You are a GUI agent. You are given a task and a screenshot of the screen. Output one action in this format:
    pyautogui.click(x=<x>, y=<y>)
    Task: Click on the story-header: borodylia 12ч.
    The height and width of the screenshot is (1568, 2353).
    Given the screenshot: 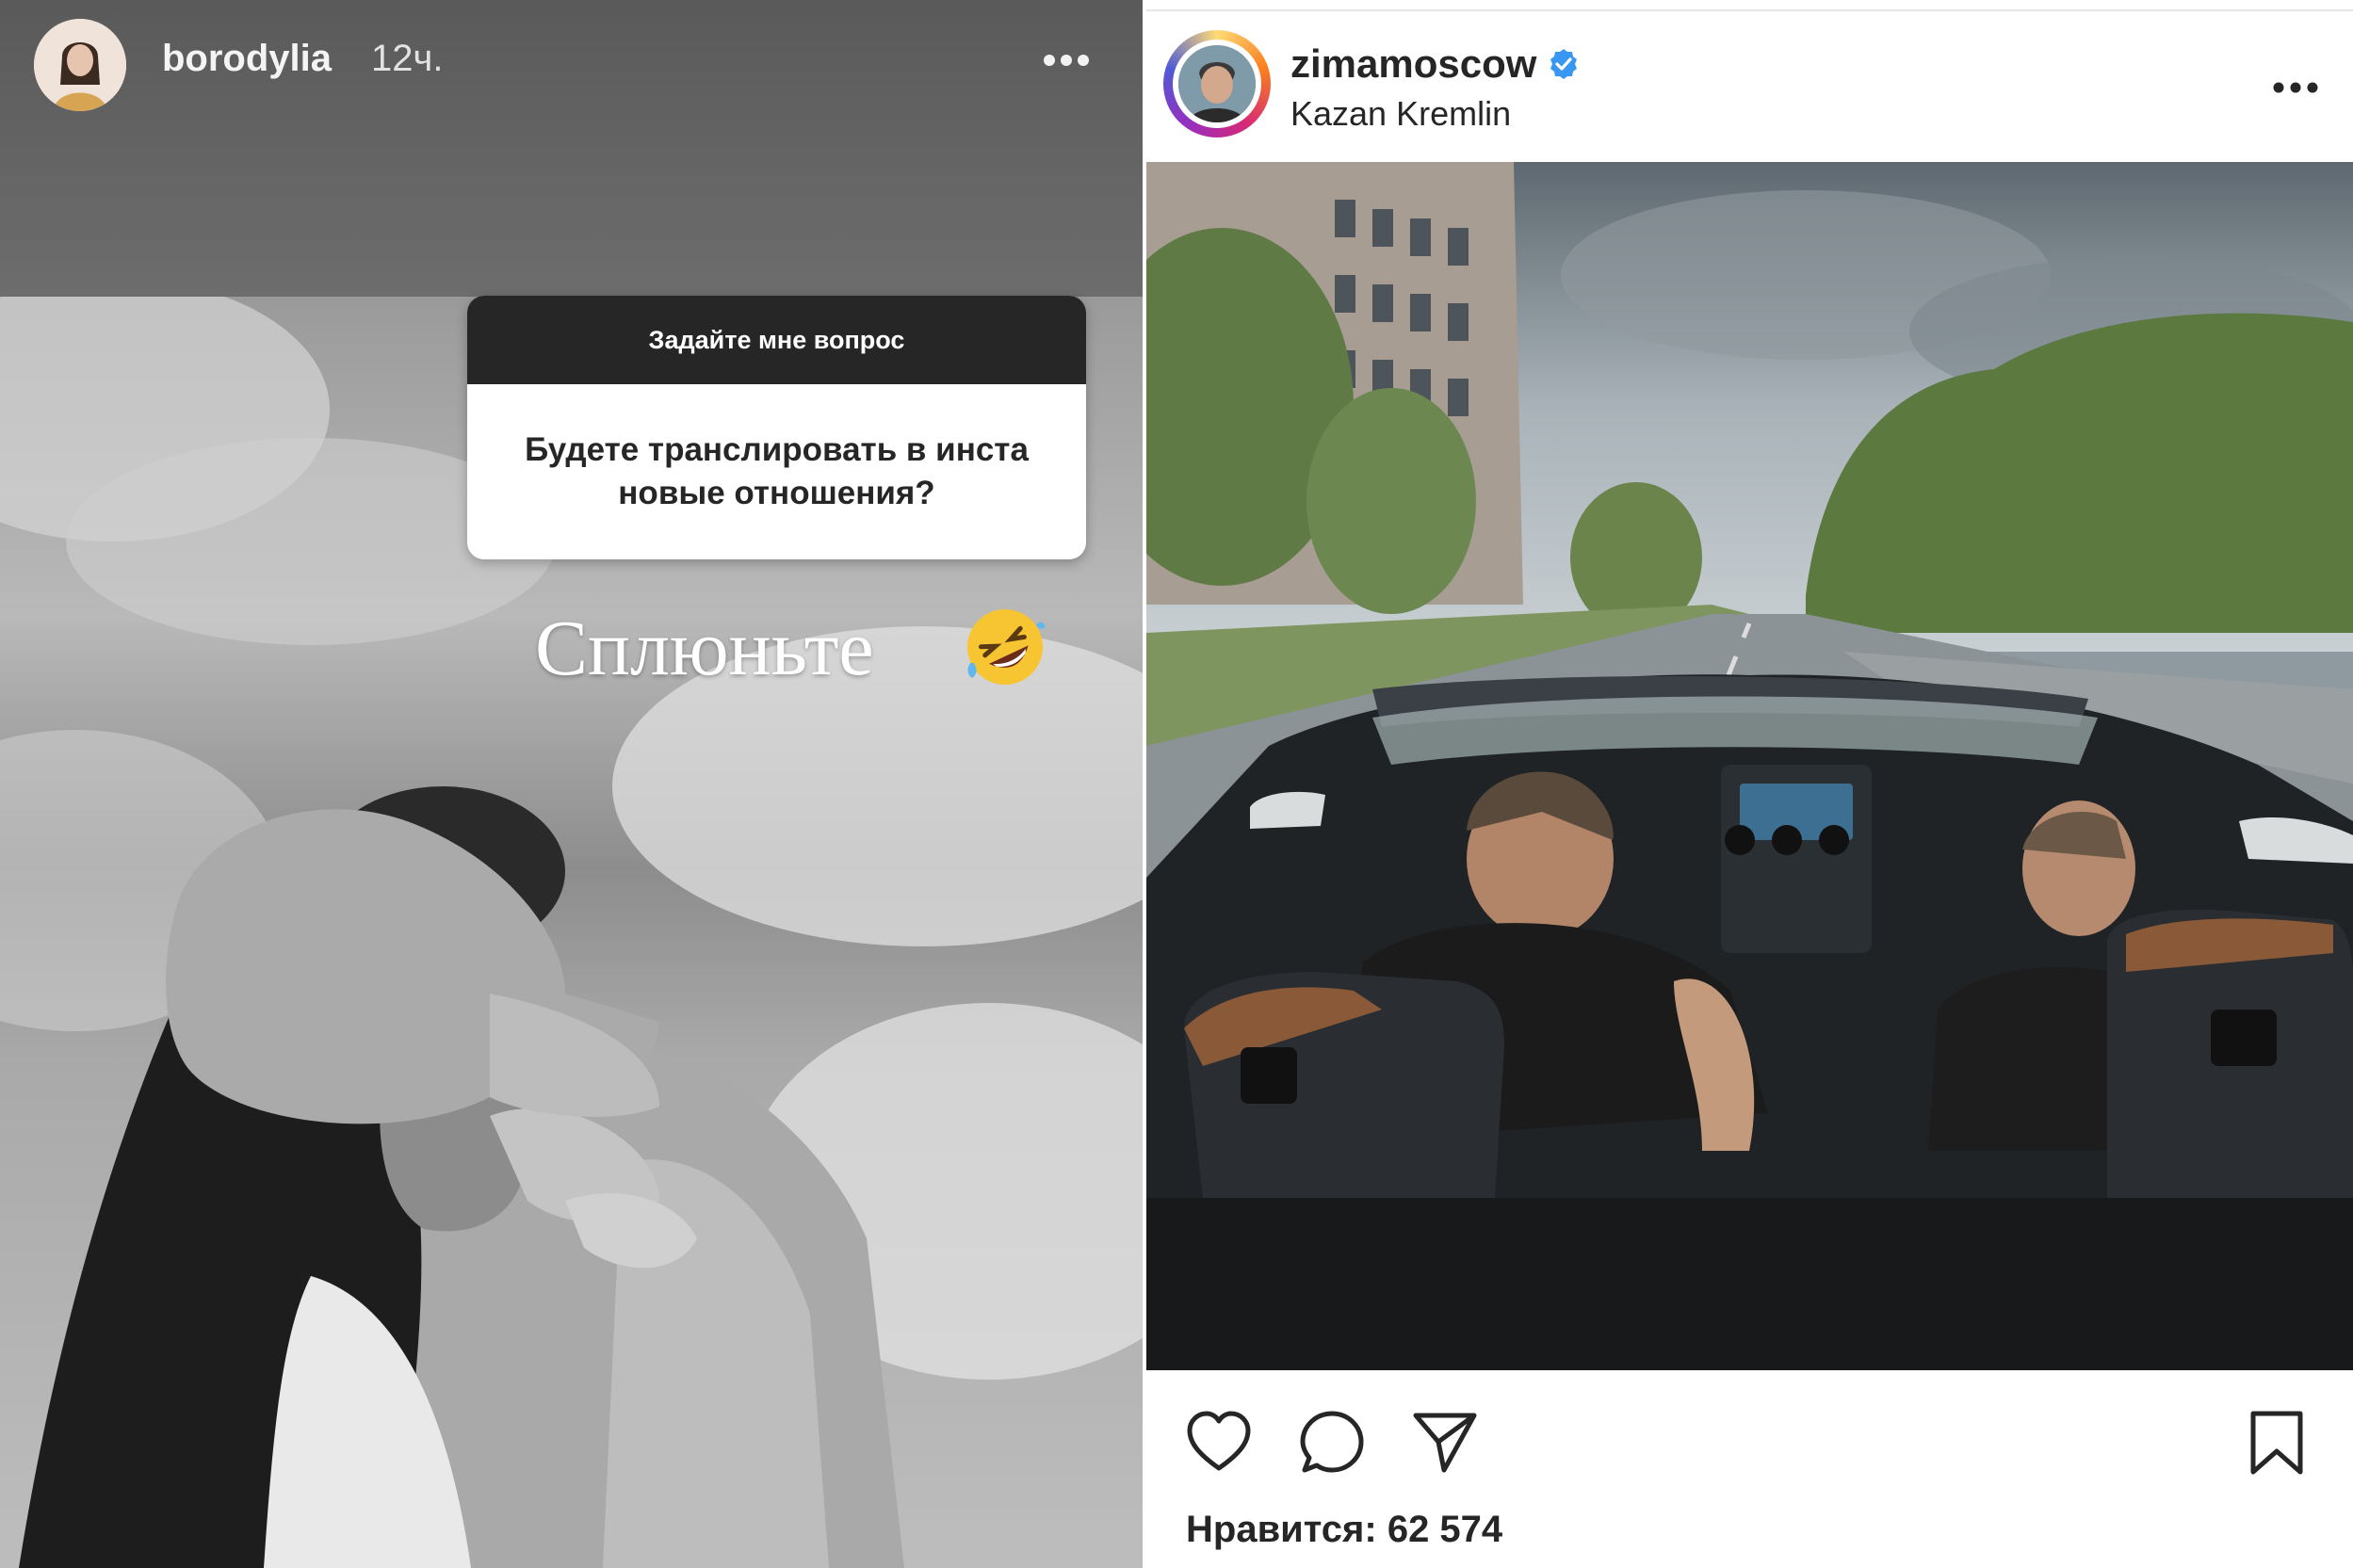 What is the action you would take?
    pyautogui.click(x=571, y=63)
    